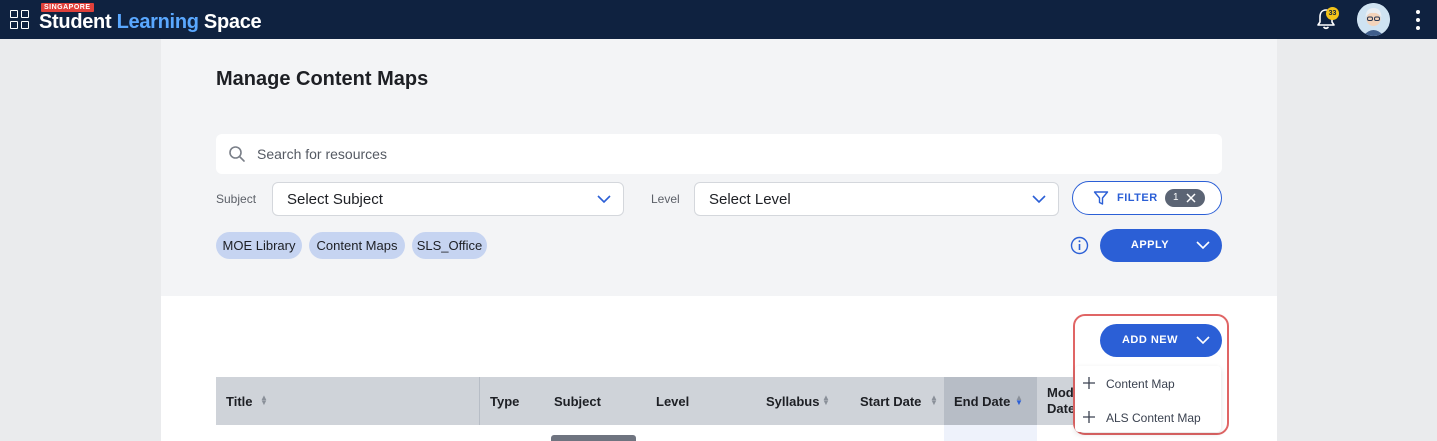  Describe the element at coordinates (803, 401) in the screenshot. I see `column-header-syllabus: Syllabus ▲ ▼` at that location.